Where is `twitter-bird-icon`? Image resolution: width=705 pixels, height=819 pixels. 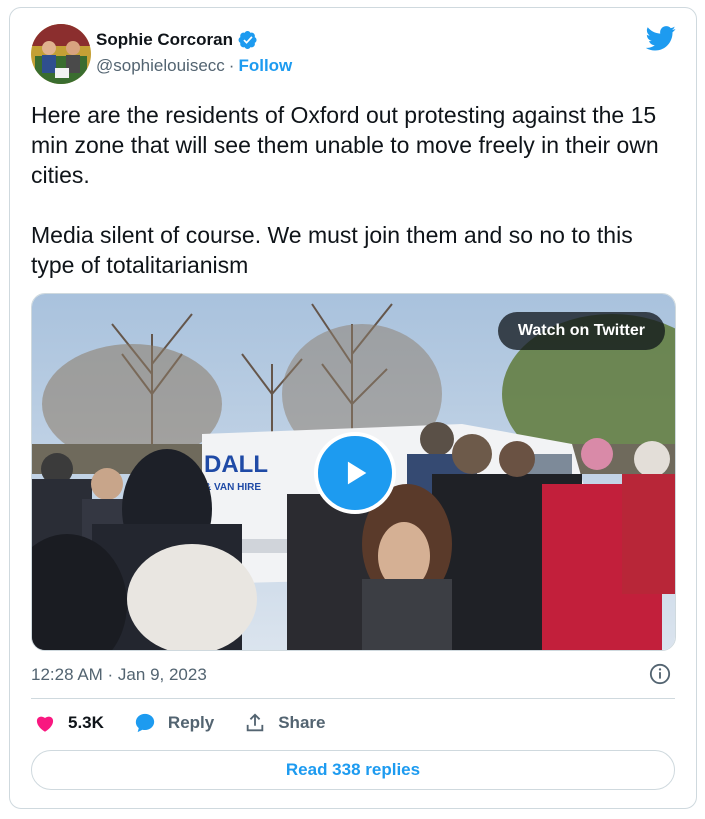
twitter-bird-icon is located at coordinates (660, 38).